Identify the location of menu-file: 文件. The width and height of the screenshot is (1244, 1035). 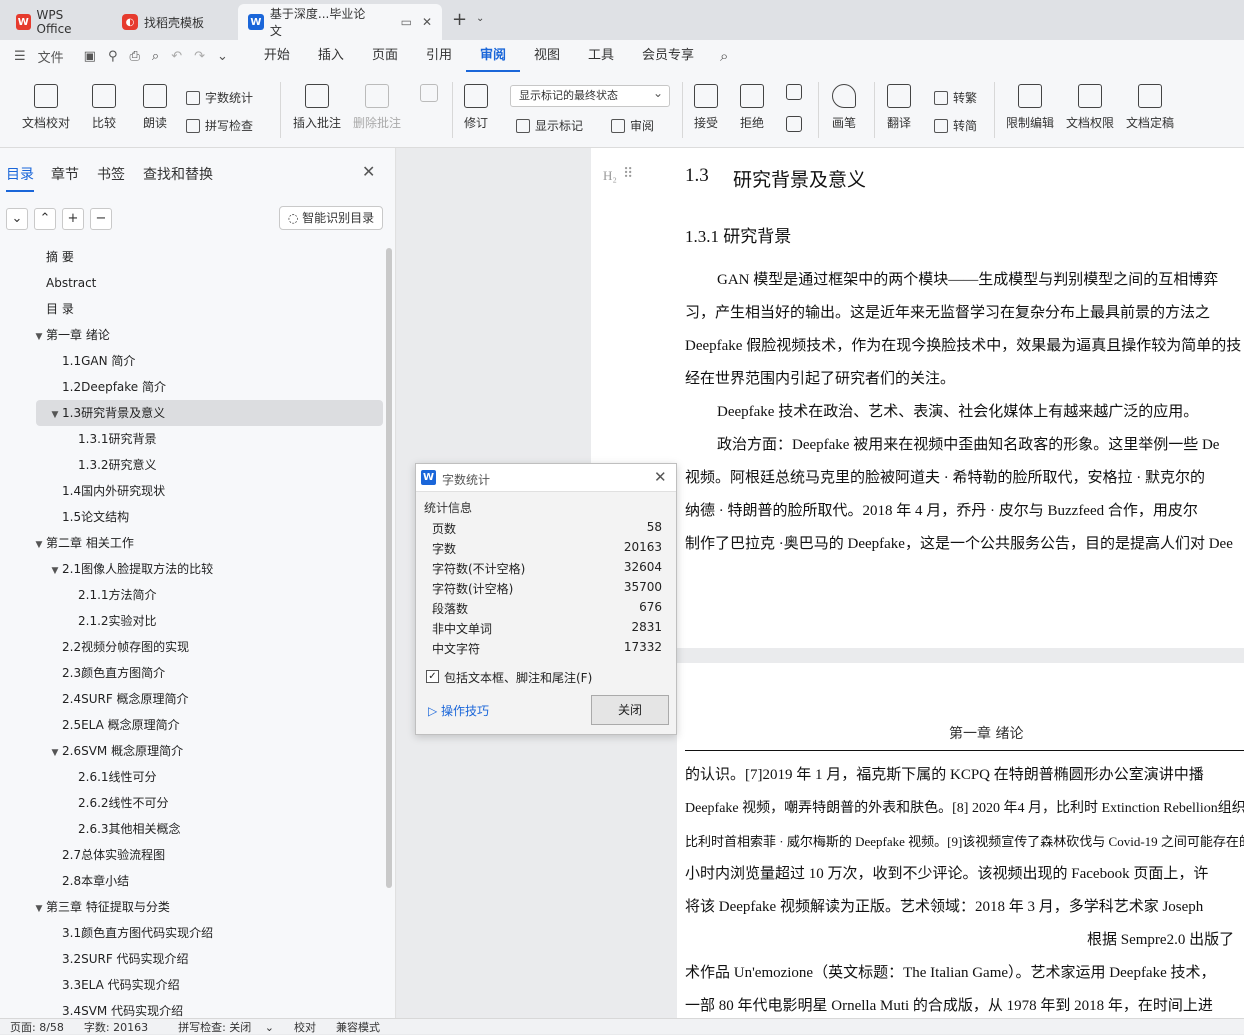
(51, 56).